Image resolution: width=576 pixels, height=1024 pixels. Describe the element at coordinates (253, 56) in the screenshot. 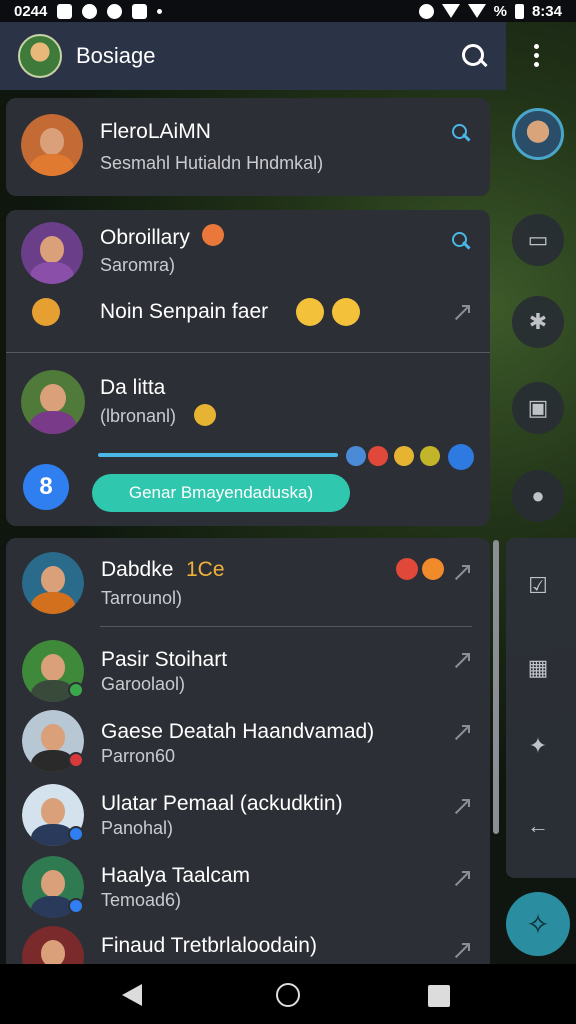

I see `app-bar: Bosiage` at that location.